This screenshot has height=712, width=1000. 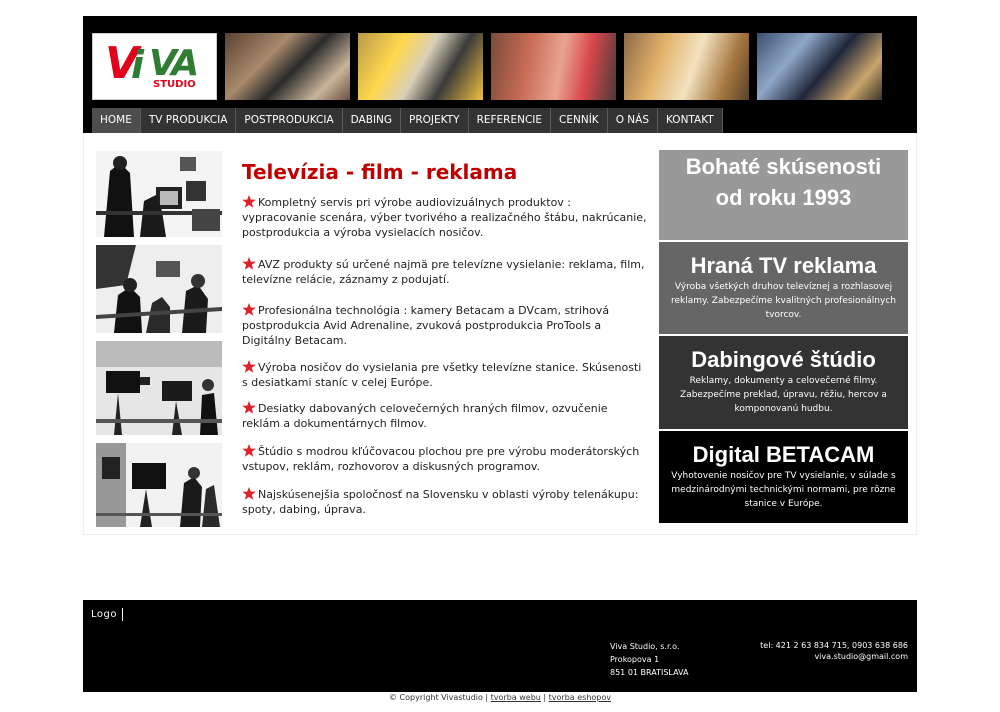 What do you see at coordinates (289, 120) in the screenshot?
I see `nav-item-postprodukcia: POSTPRODUKCIA` at bounding box center [289, 120].